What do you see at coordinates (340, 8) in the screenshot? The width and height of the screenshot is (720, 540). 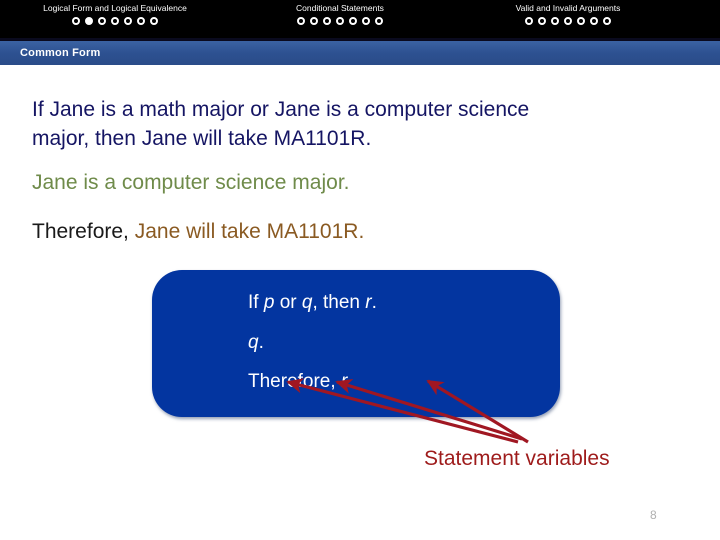 I see `nav-group-label: Conditional Statements` at bounding box center [340, 8].